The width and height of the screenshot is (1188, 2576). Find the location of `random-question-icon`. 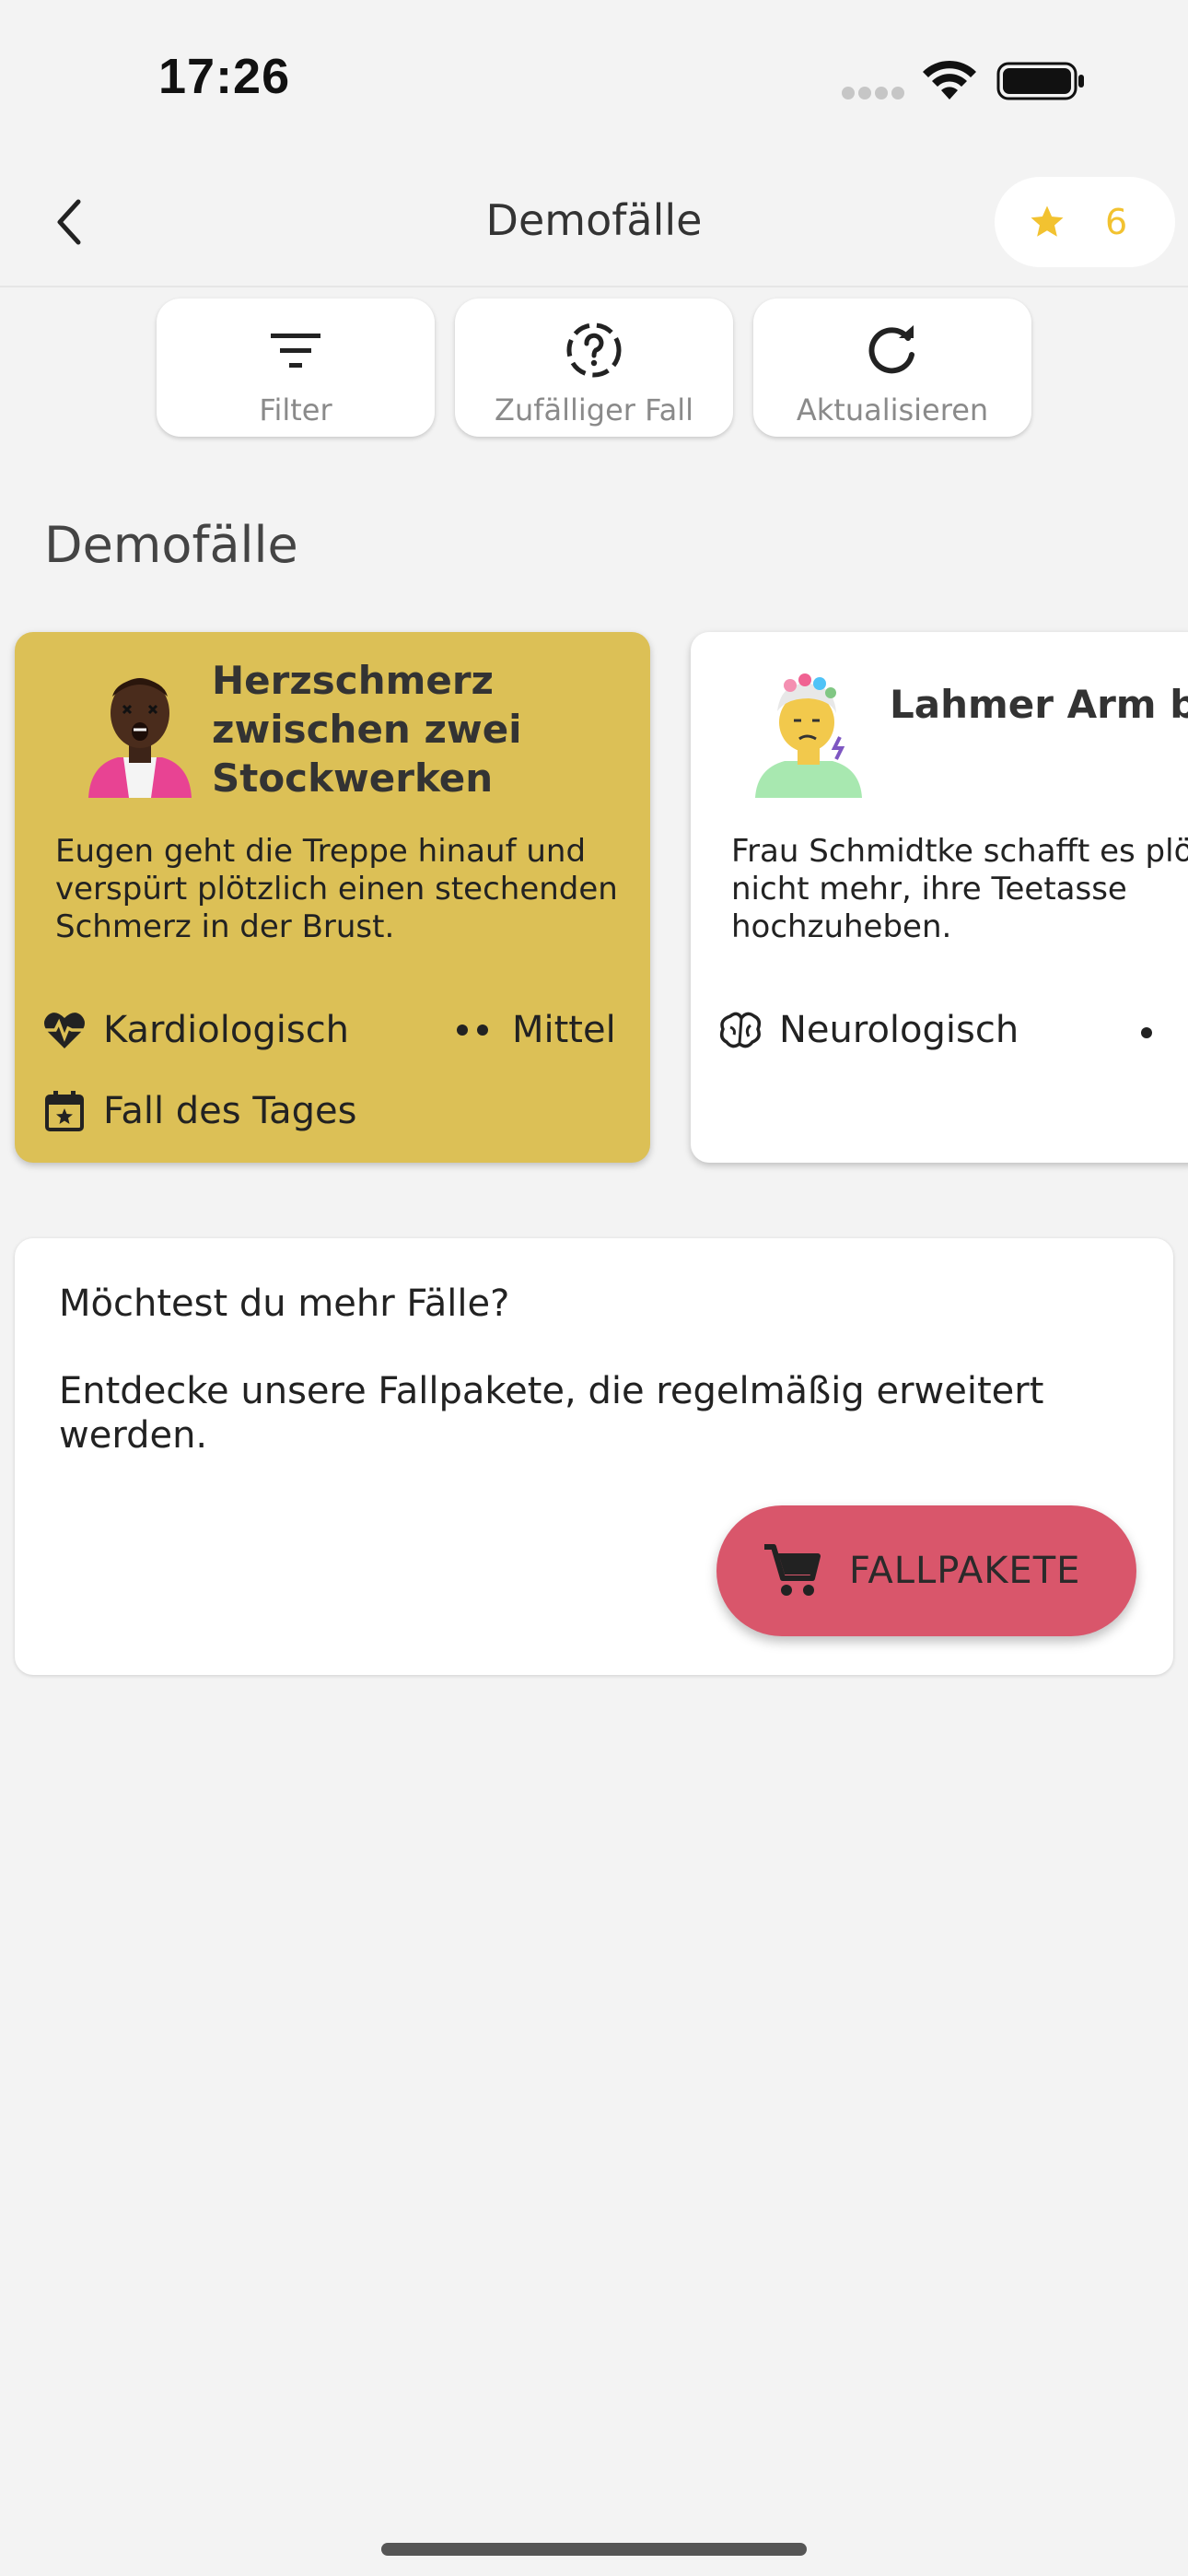

random-question-icon is located at coordinates (594, 350).